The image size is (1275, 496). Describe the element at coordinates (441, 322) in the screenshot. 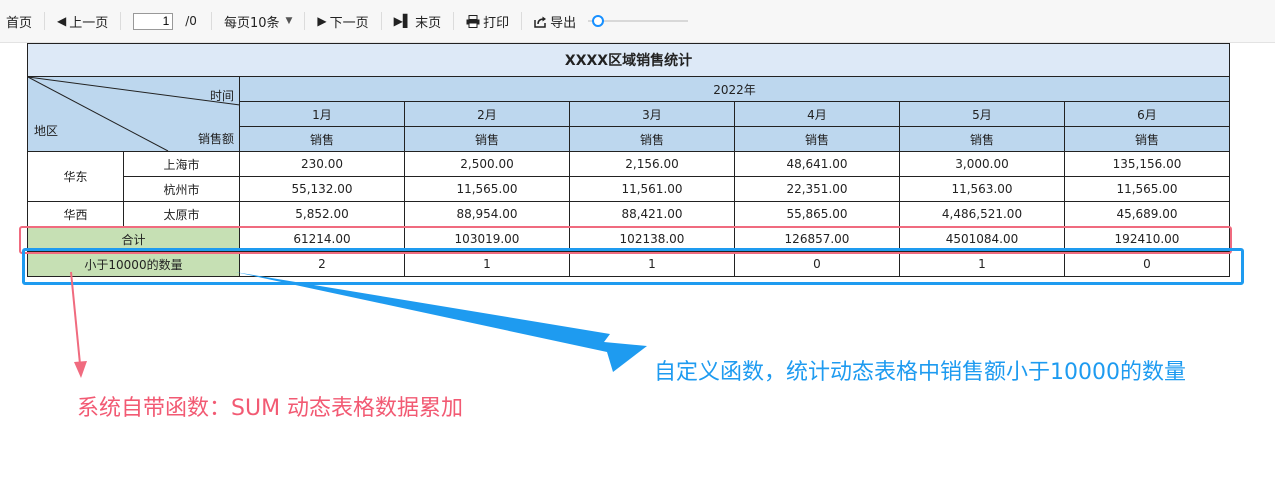

I see `blue-arrow` at that location.